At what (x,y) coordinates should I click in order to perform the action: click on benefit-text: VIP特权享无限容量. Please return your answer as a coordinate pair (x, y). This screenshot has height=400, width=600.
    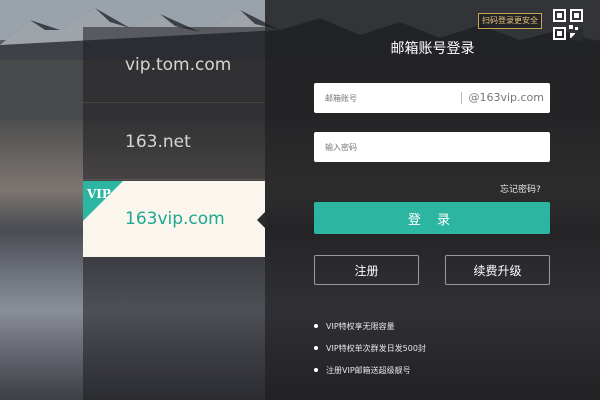
    Looking at the image, I should click on (360, 326).